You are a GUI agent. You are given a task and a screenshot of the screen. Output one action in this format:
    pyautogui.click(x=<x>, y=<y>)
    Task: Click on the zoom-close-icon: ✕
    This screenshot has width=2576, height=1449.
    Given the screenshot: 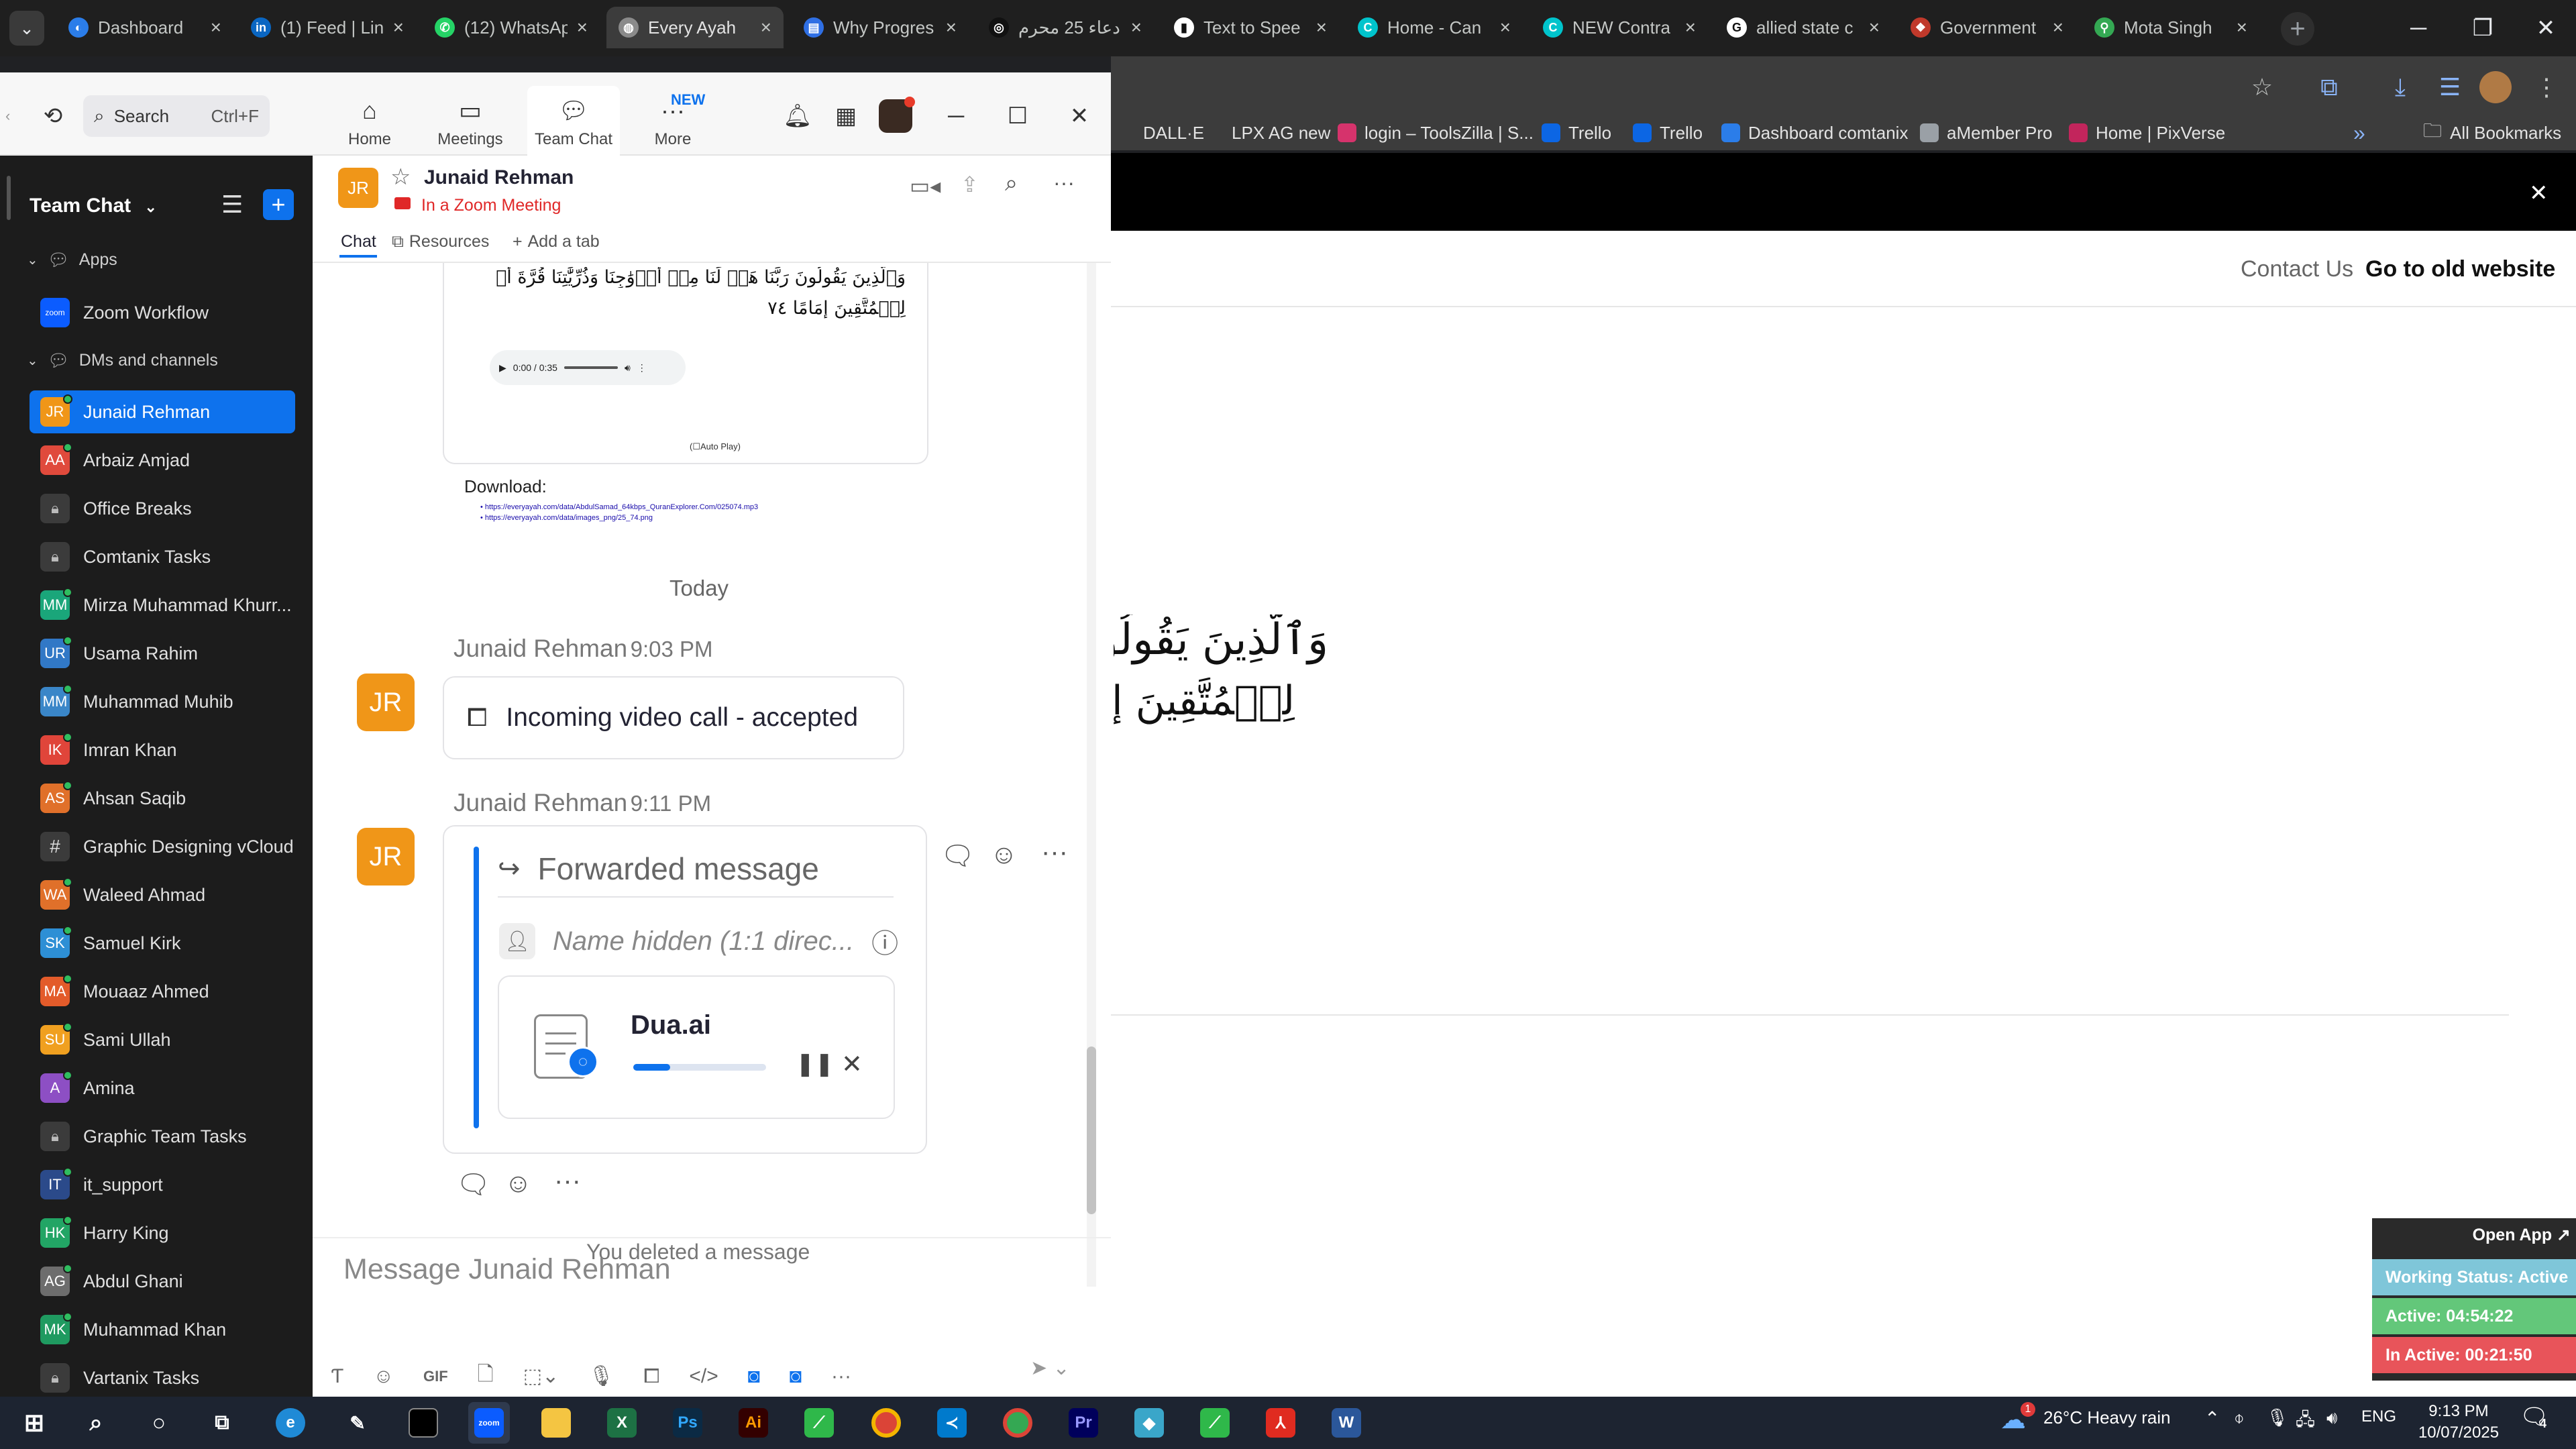 What is the action you would take?
    pyautogui.click(x=1079, y=116)
    